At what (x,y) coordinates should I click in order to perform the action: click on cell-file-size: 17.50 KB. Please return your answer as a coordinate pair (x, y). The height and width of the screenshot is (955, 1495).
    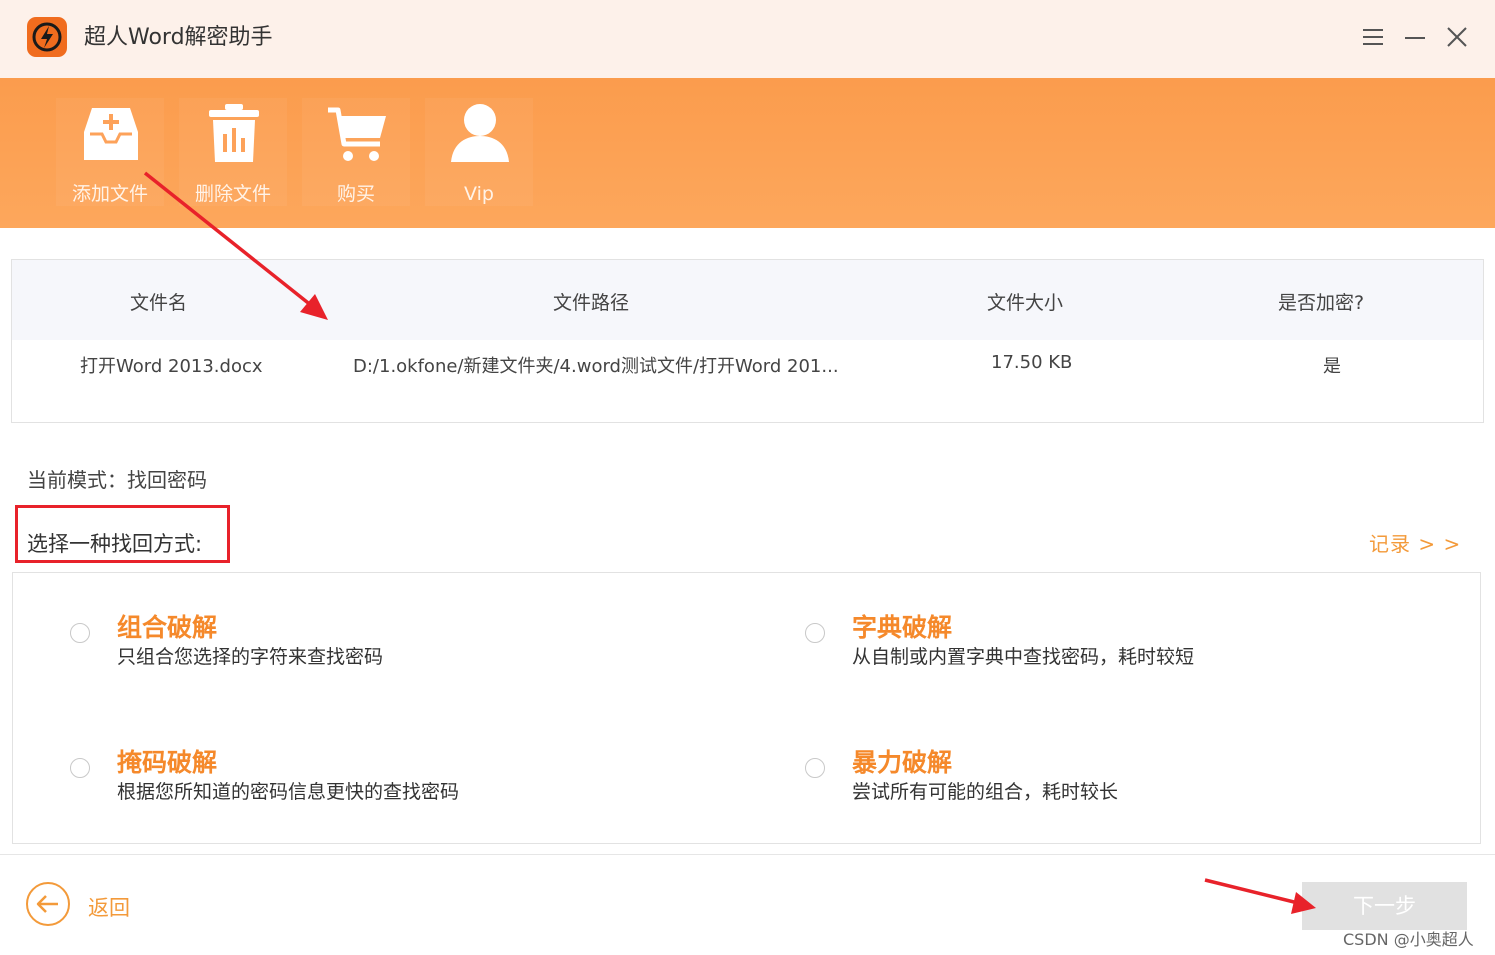
    Looking at the image, I should click on (1032, 362).